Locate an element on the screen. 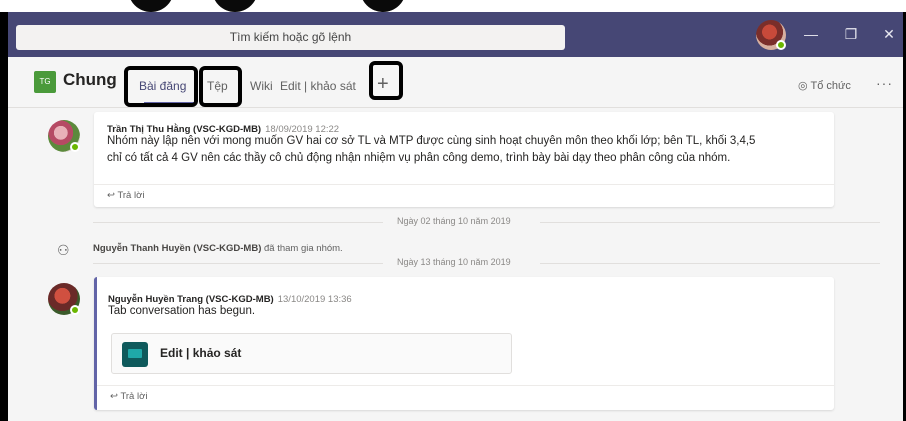  channel-title: Chung is located at coordinates (90, 79).